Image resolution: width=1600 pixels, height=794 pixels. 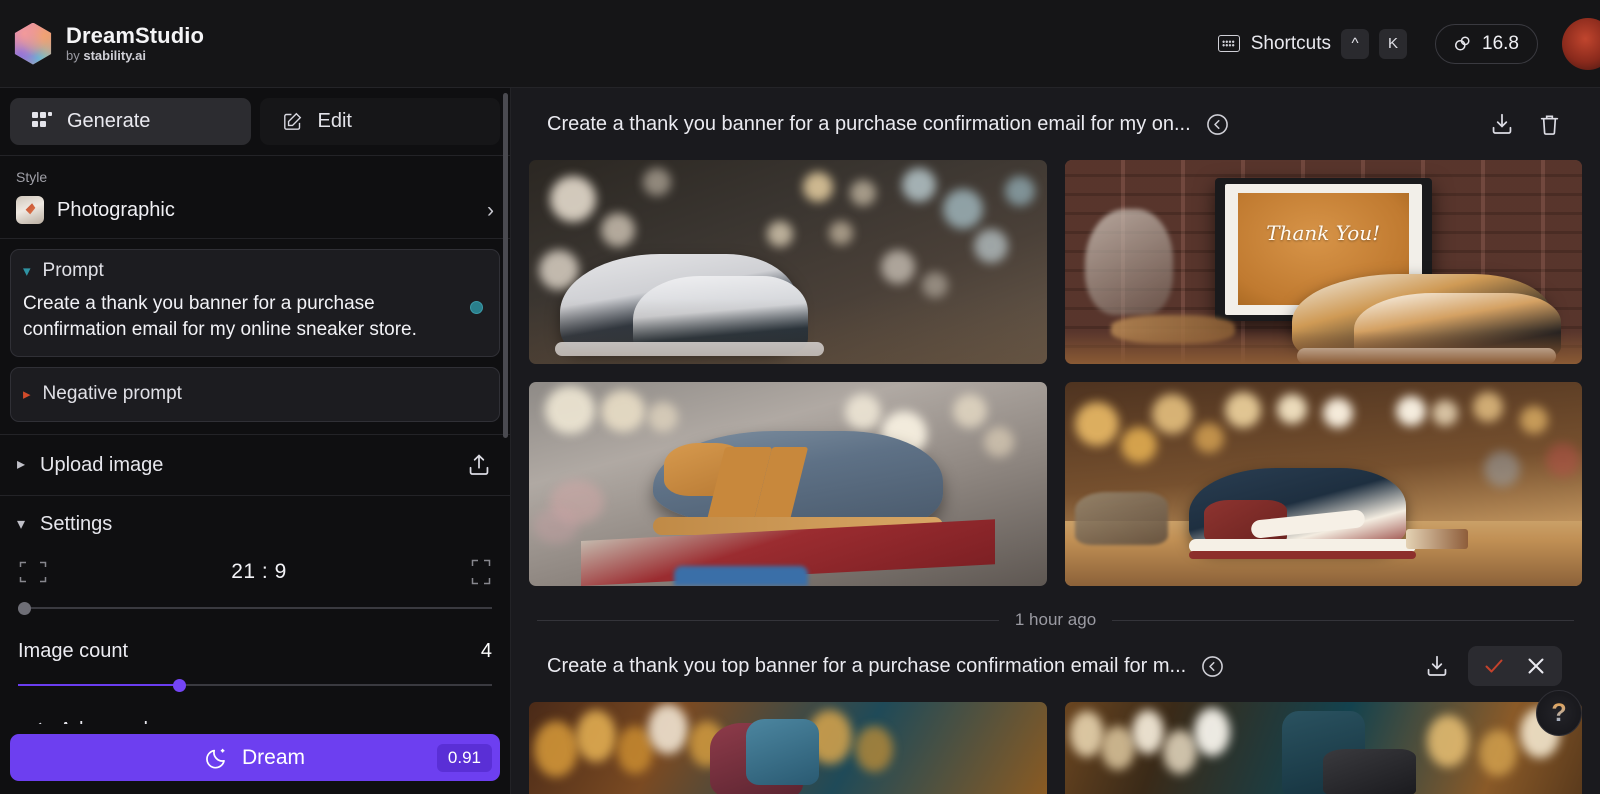 I want to click on tab-generate: Generate, so click(x=130, y=121).